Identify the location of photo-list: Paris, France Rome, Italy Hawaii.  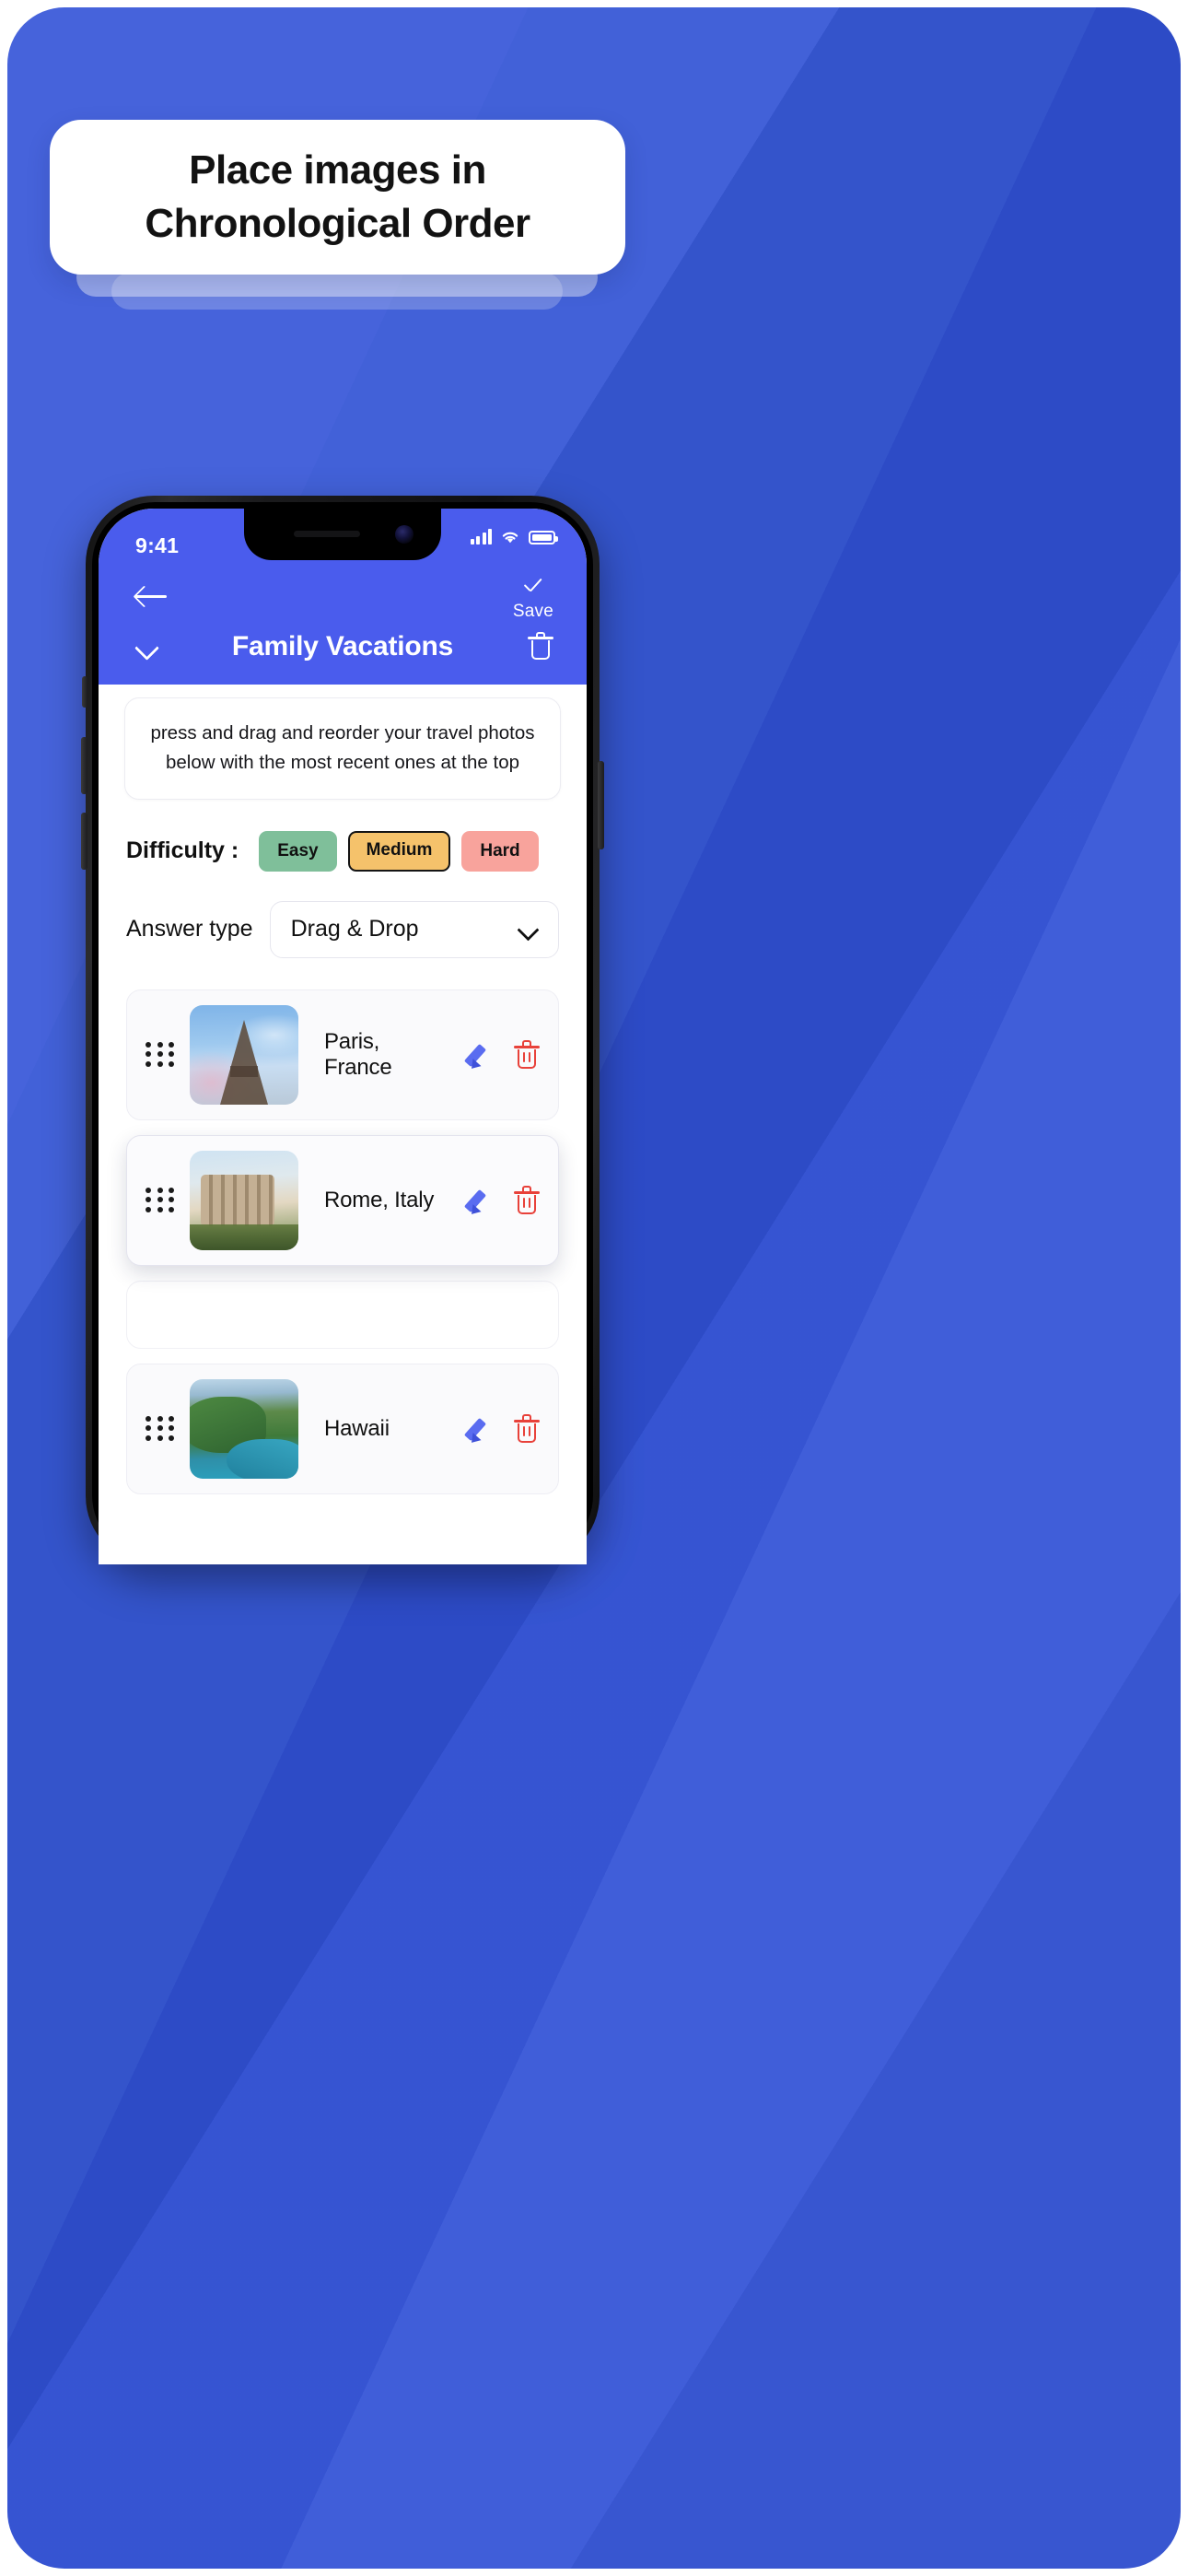
(342, 1241).